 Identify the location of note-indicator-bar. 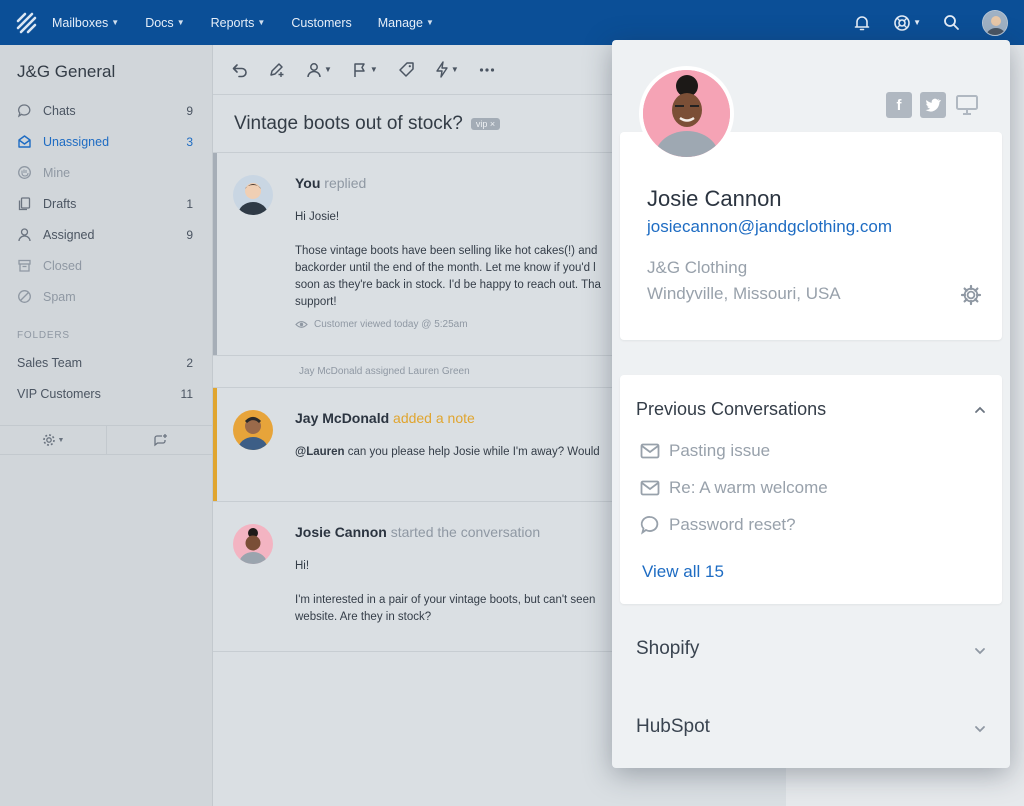
(215, 444).